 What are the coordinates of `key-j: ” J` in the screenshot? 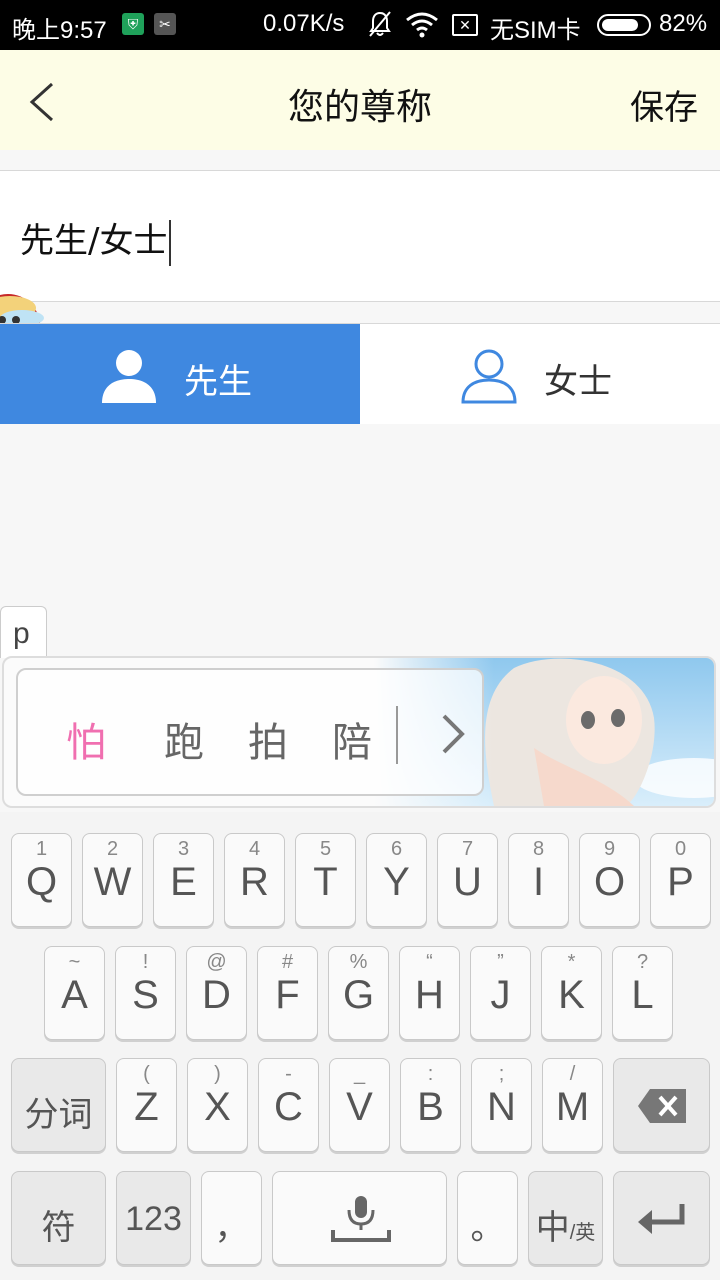 It's located at (500, 993).